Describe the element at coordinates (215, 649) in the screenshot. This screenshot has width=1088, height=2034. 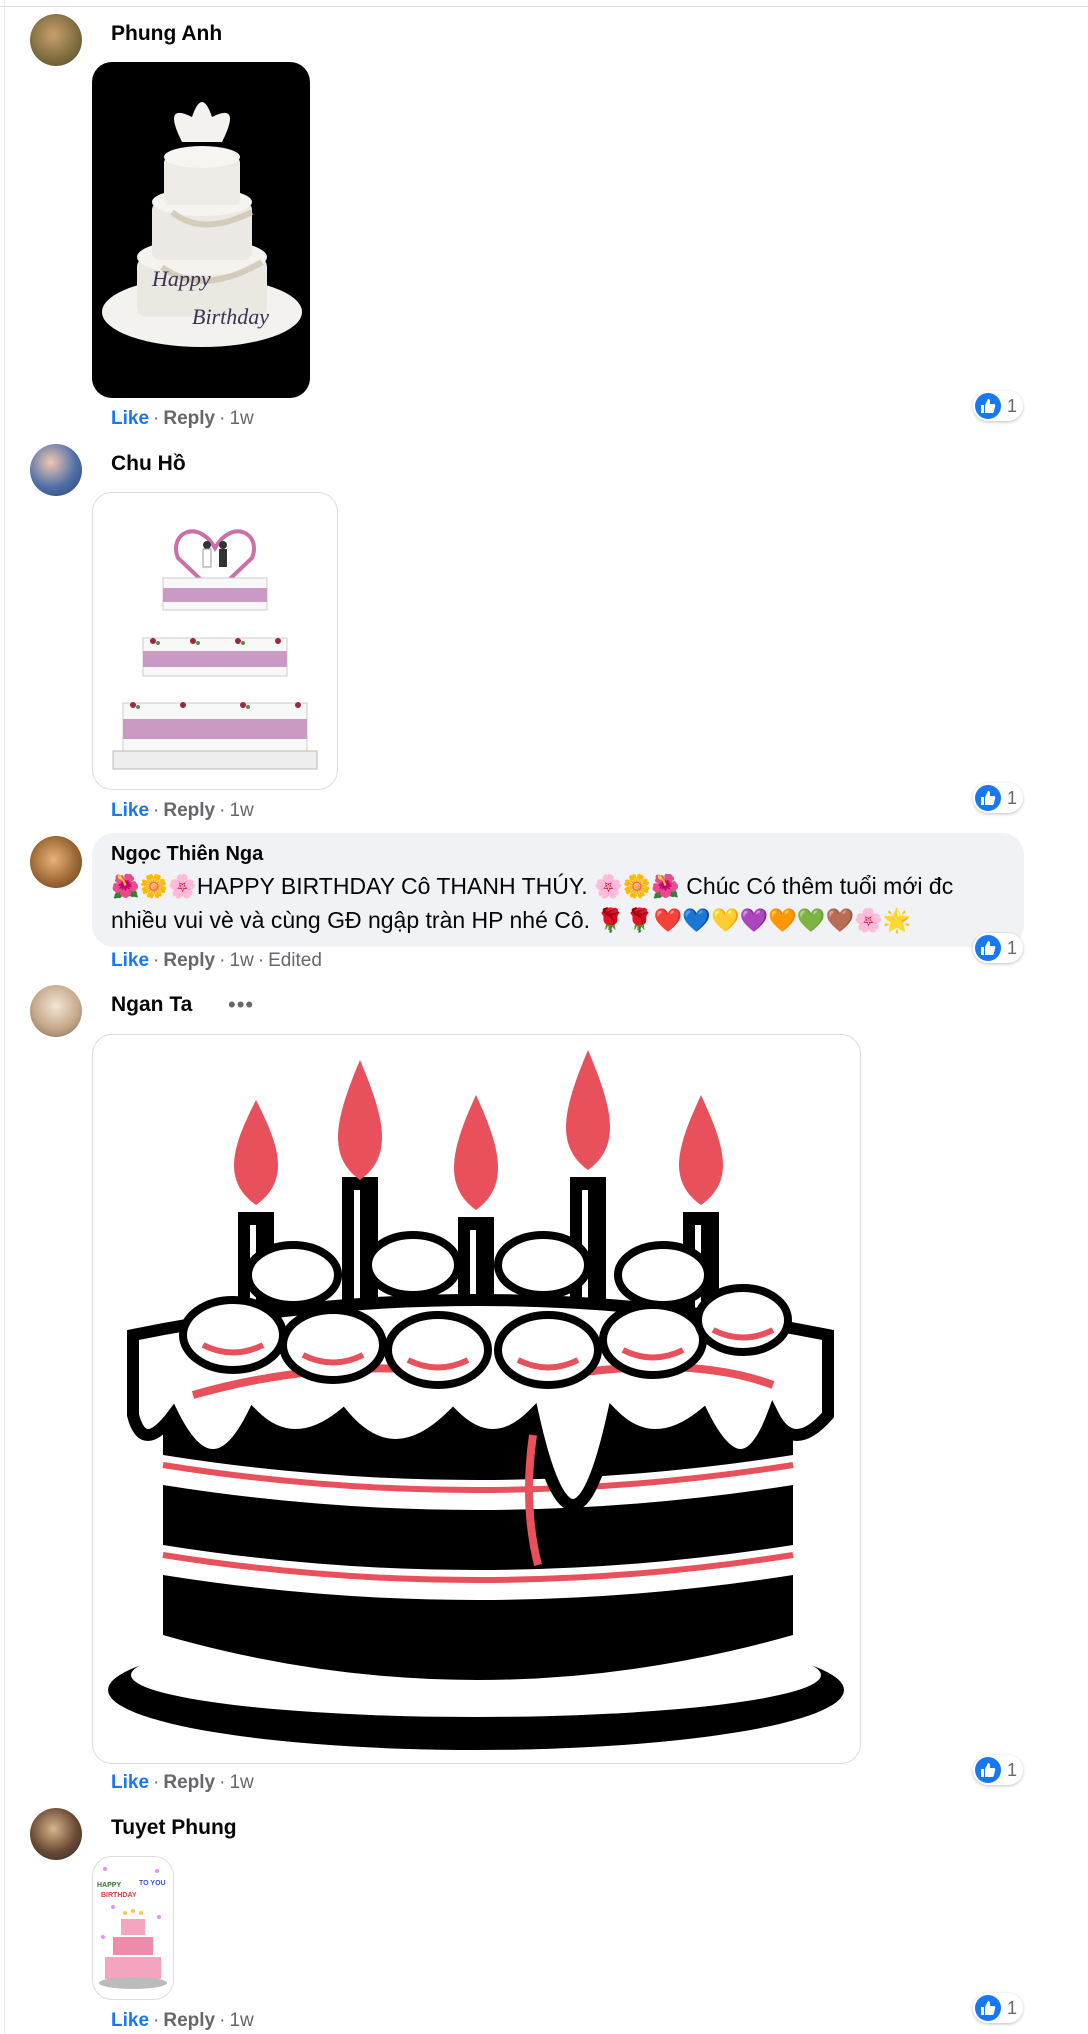
I see `wedding-cake-image` at that location.